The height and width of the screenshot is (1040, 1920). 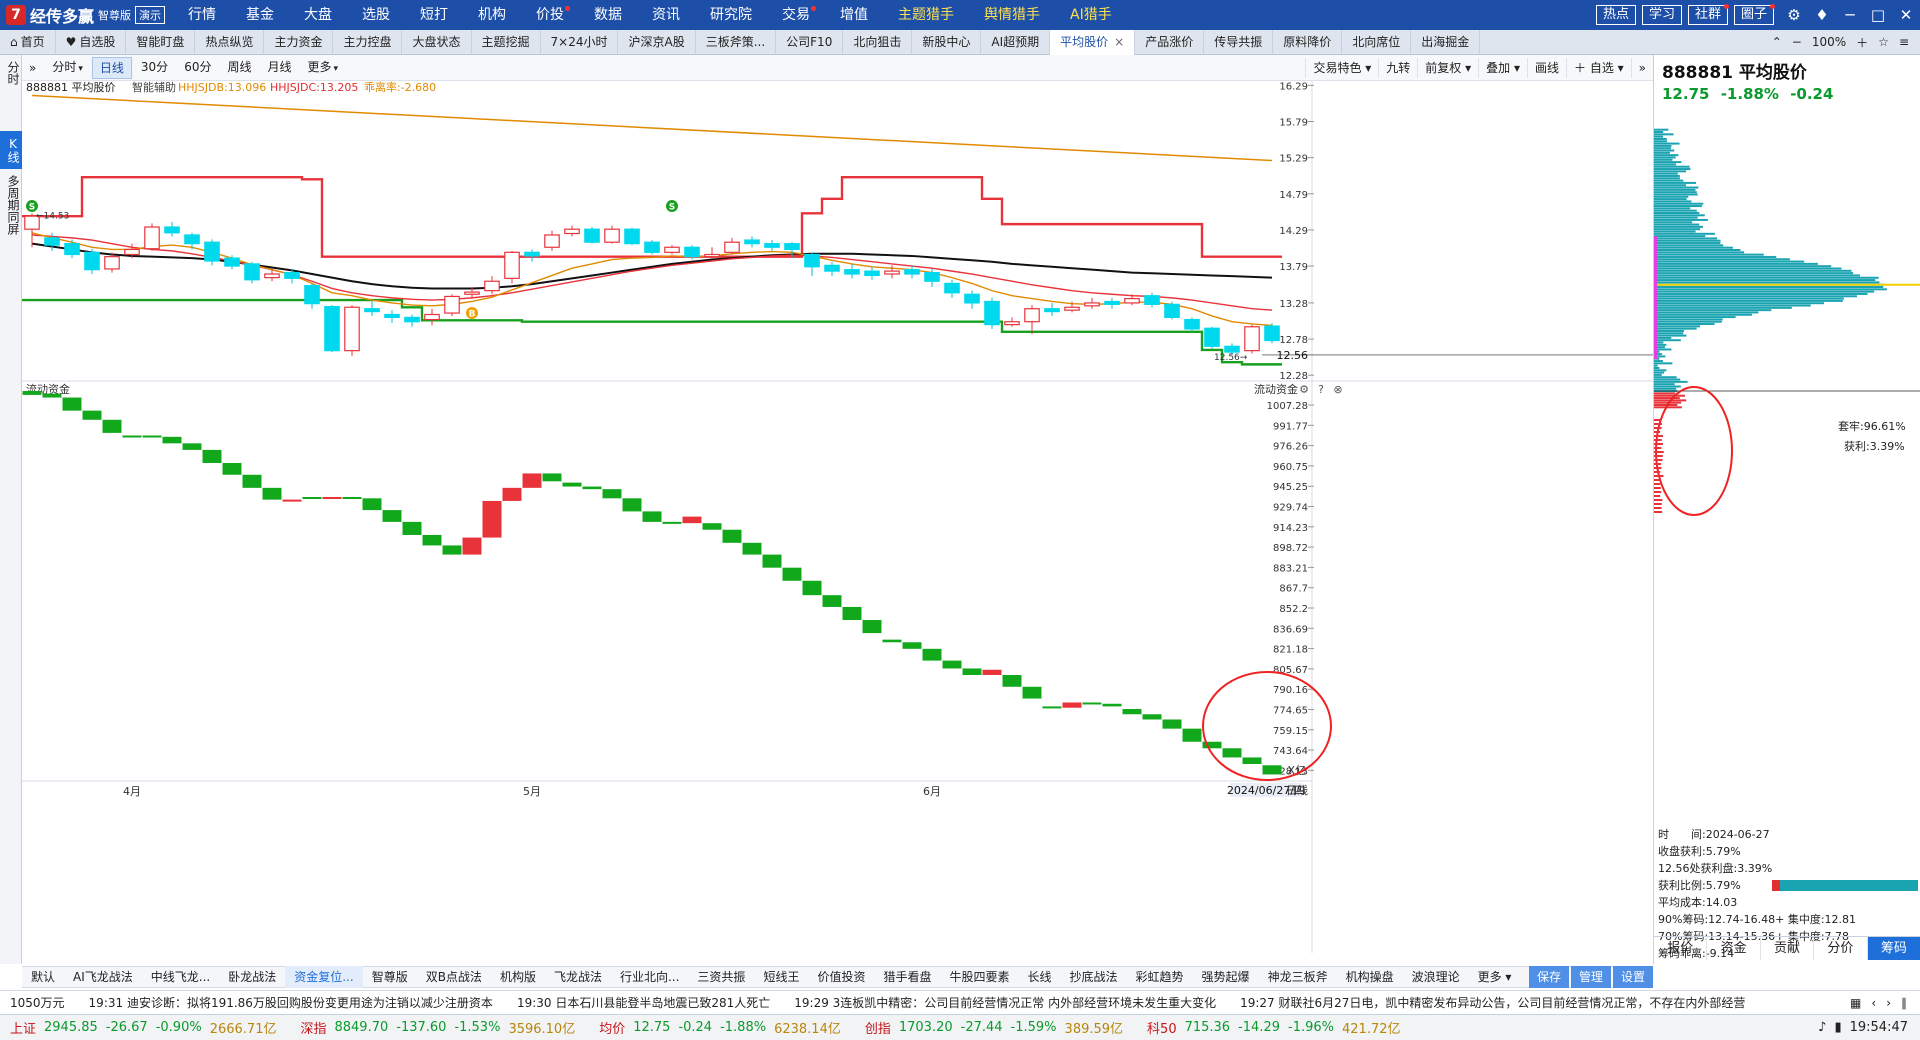 What do you see at coordinates (145, 1027) in the screenshot?
I see `index-quote: 上证 2945.85 -26.67 -0.90% 2666.71亿` at bounding box center [145, 1027].